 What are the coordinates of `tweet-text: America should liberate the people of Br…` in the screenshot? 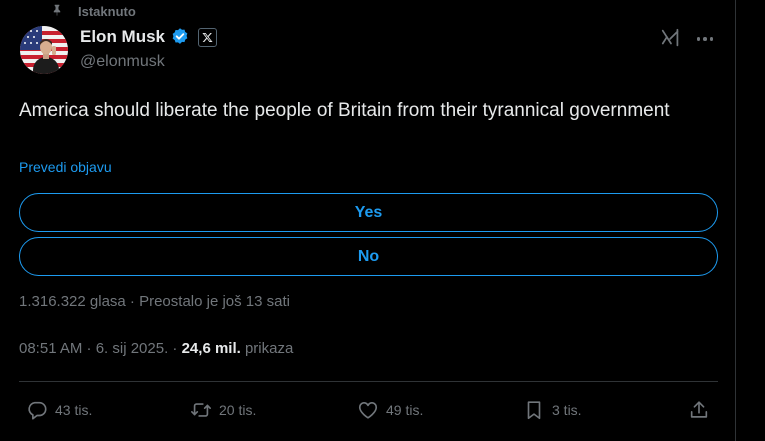 It's located at (344, 110).